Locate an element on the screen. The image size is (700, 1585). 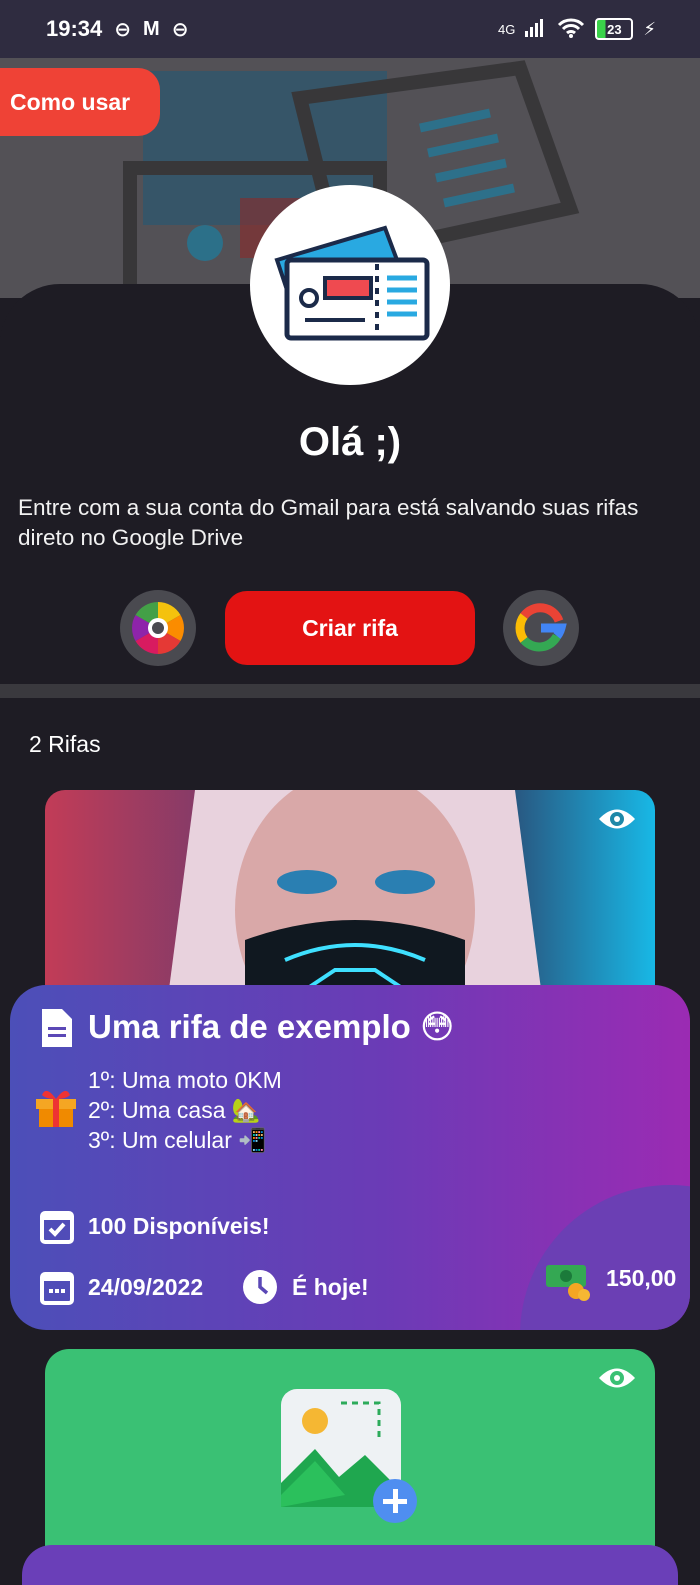
draw-date: 24/09/2022 is located at coordinates (146, 1286).